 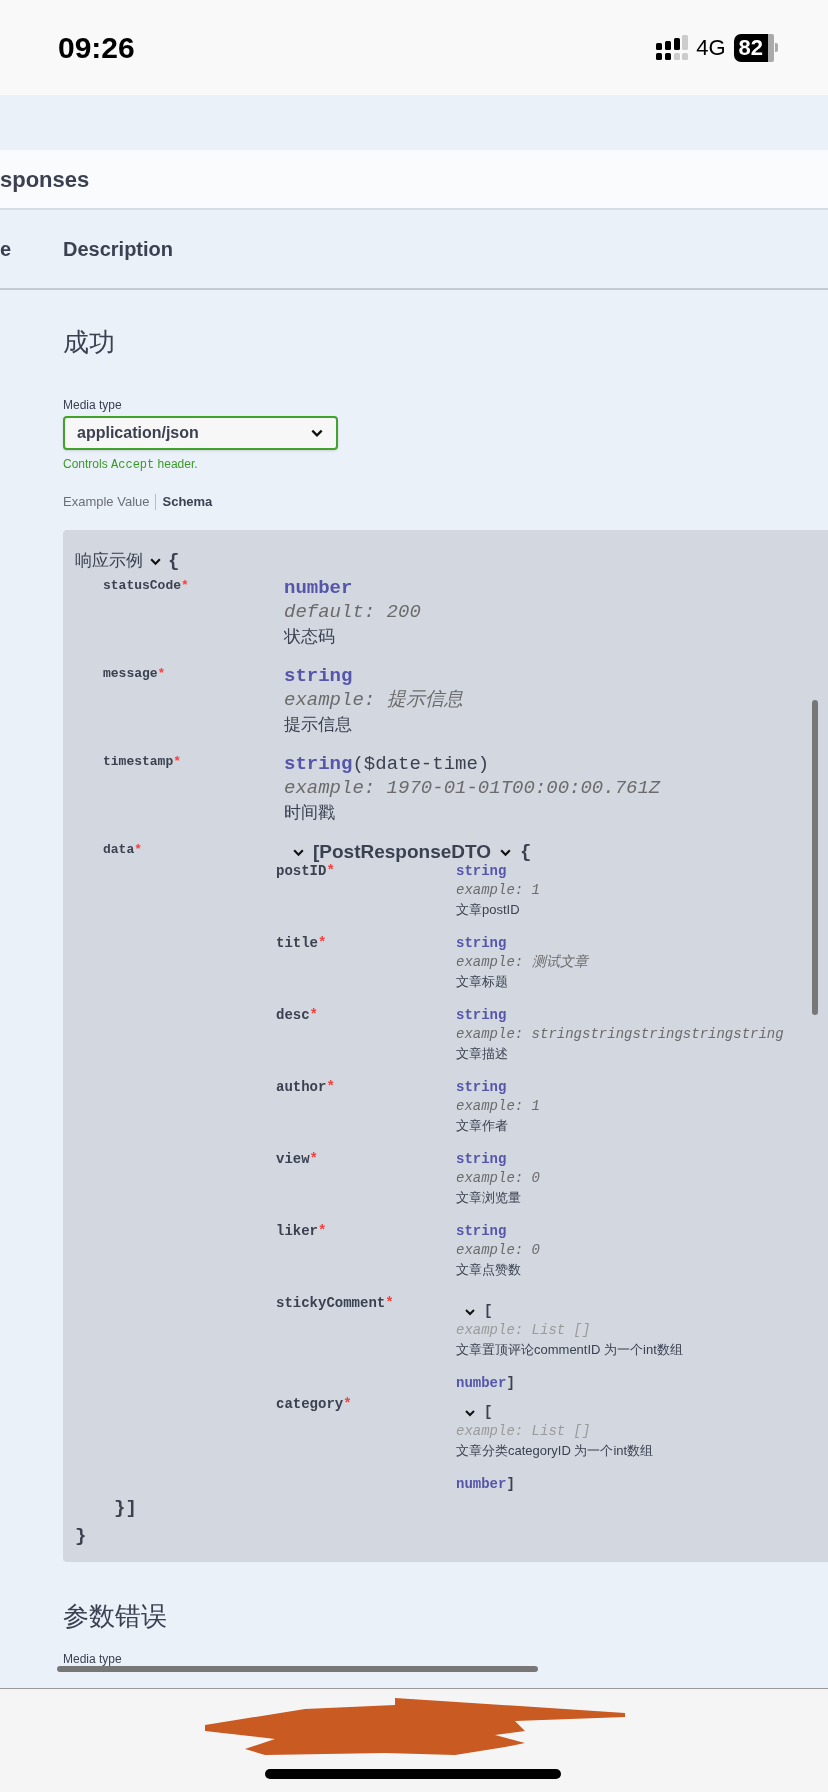 What do you see at coordinates (106, 502) in the screenshot?
I see `tab: Example Value` at bounding box center [106, 502].